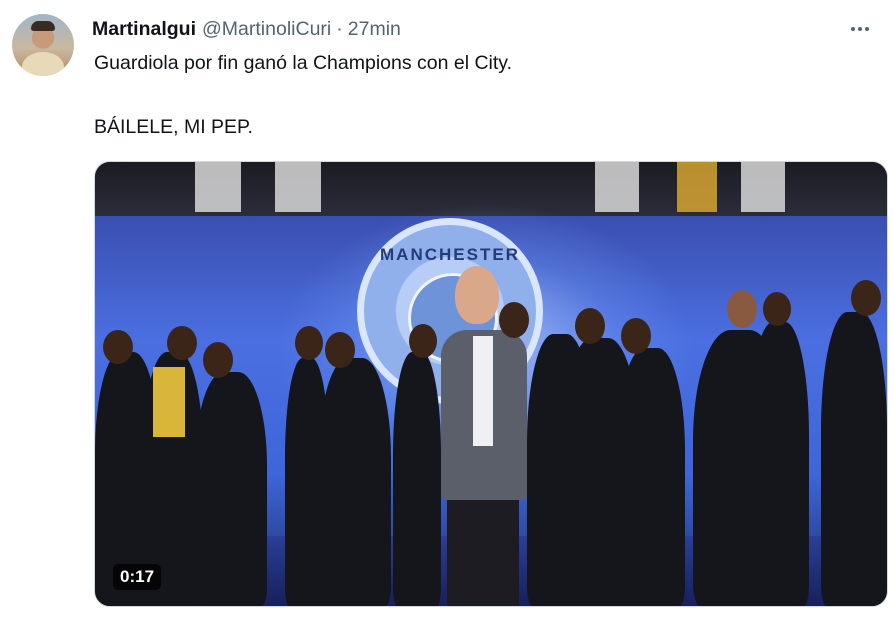  I want to click on timestamp: 27min, so click(374, 29).